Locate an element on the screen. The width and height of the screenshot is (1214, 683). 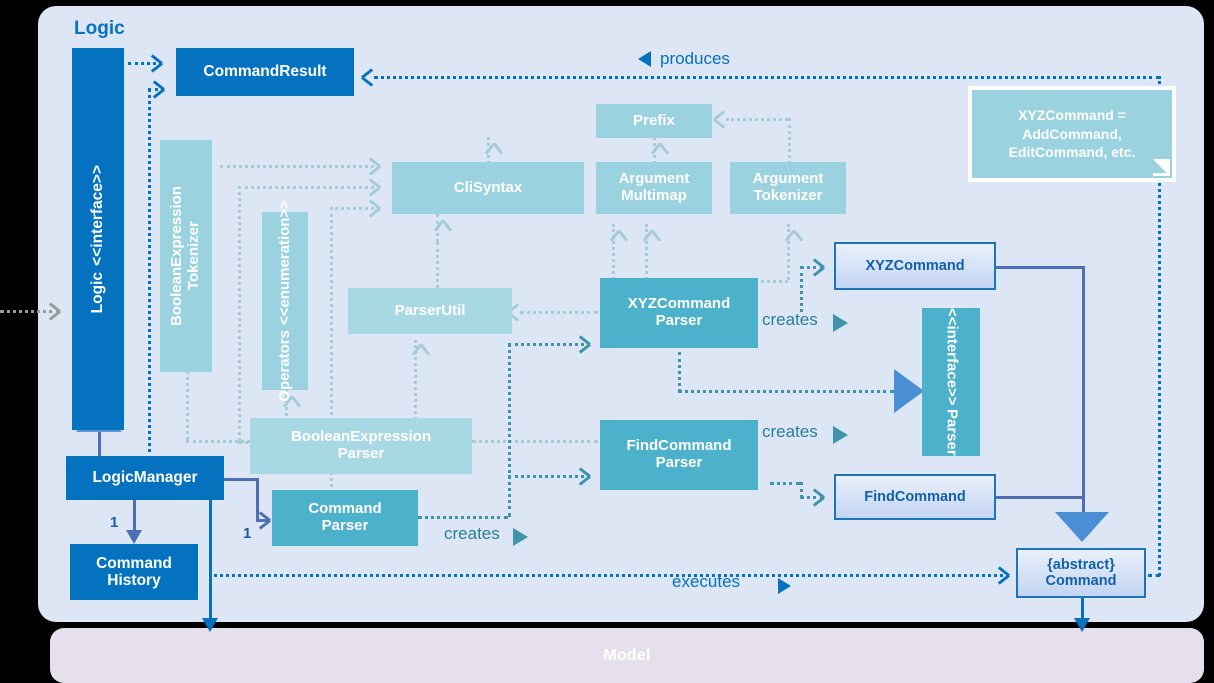
logic-manager-name: LogicManager is located at coordinates (145, 478).